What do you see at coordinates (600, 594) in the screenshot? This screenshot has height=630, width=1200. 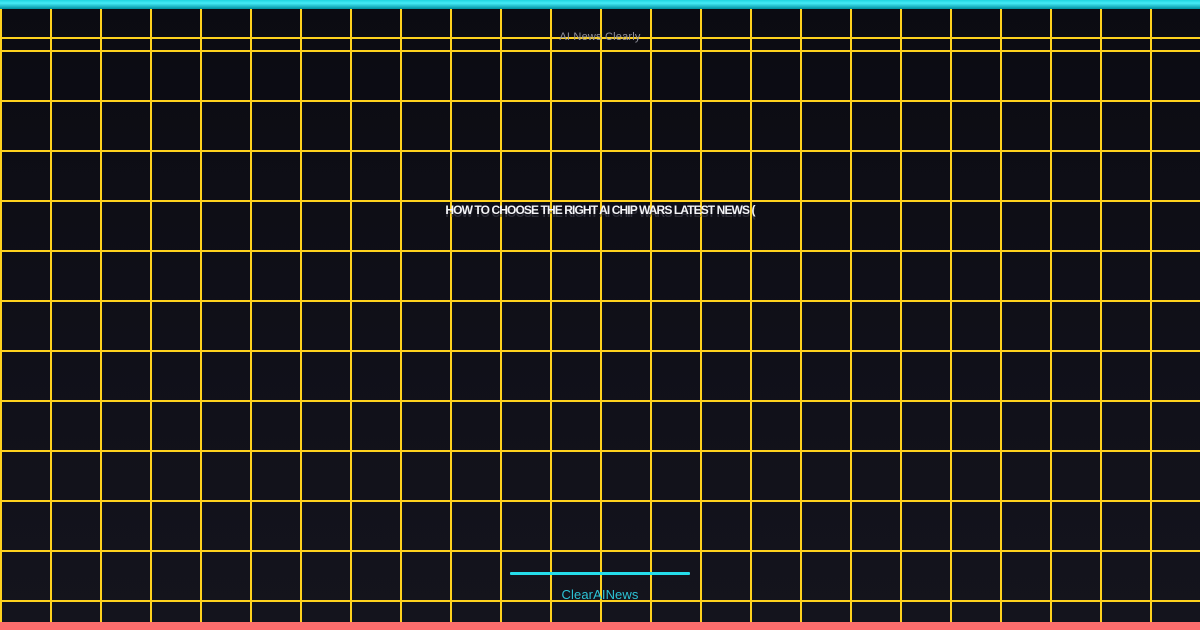 I see `brand-name: ClearAINews` at bounding box center [600, 594].